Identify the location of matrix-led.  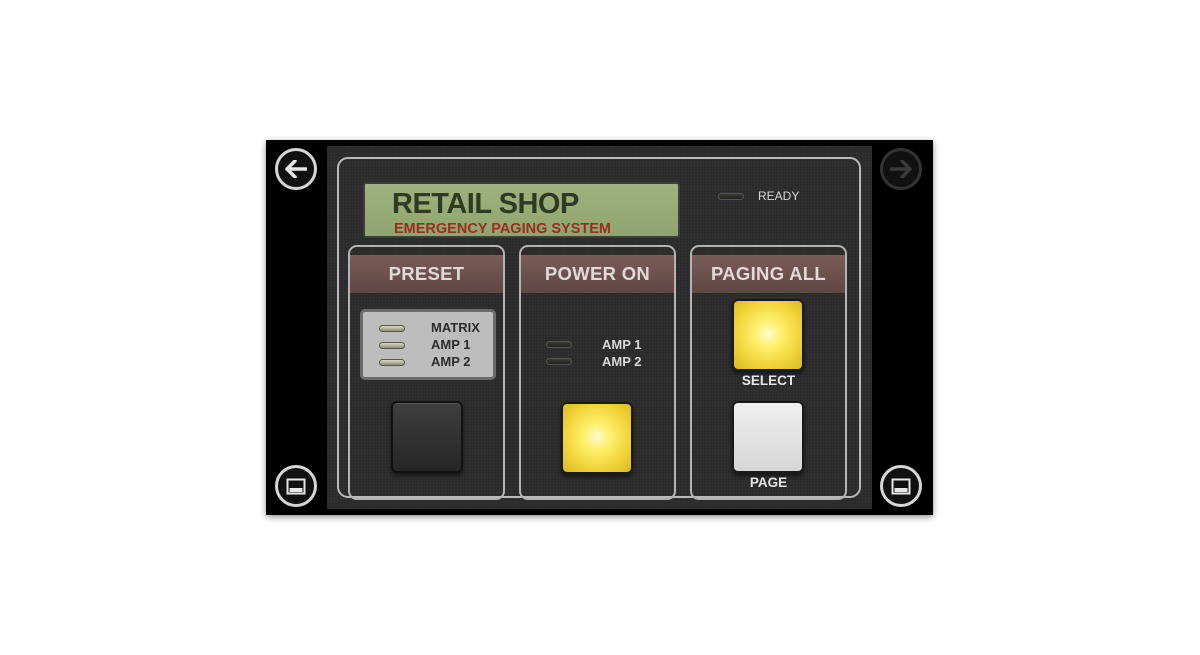
(392, 328).